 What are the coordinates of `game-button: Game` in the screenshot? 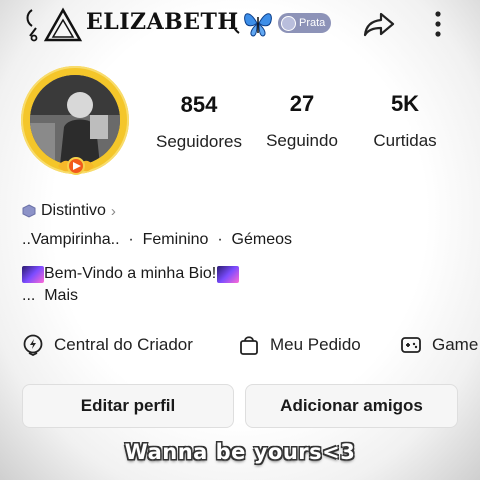 It's located at (439, 345).